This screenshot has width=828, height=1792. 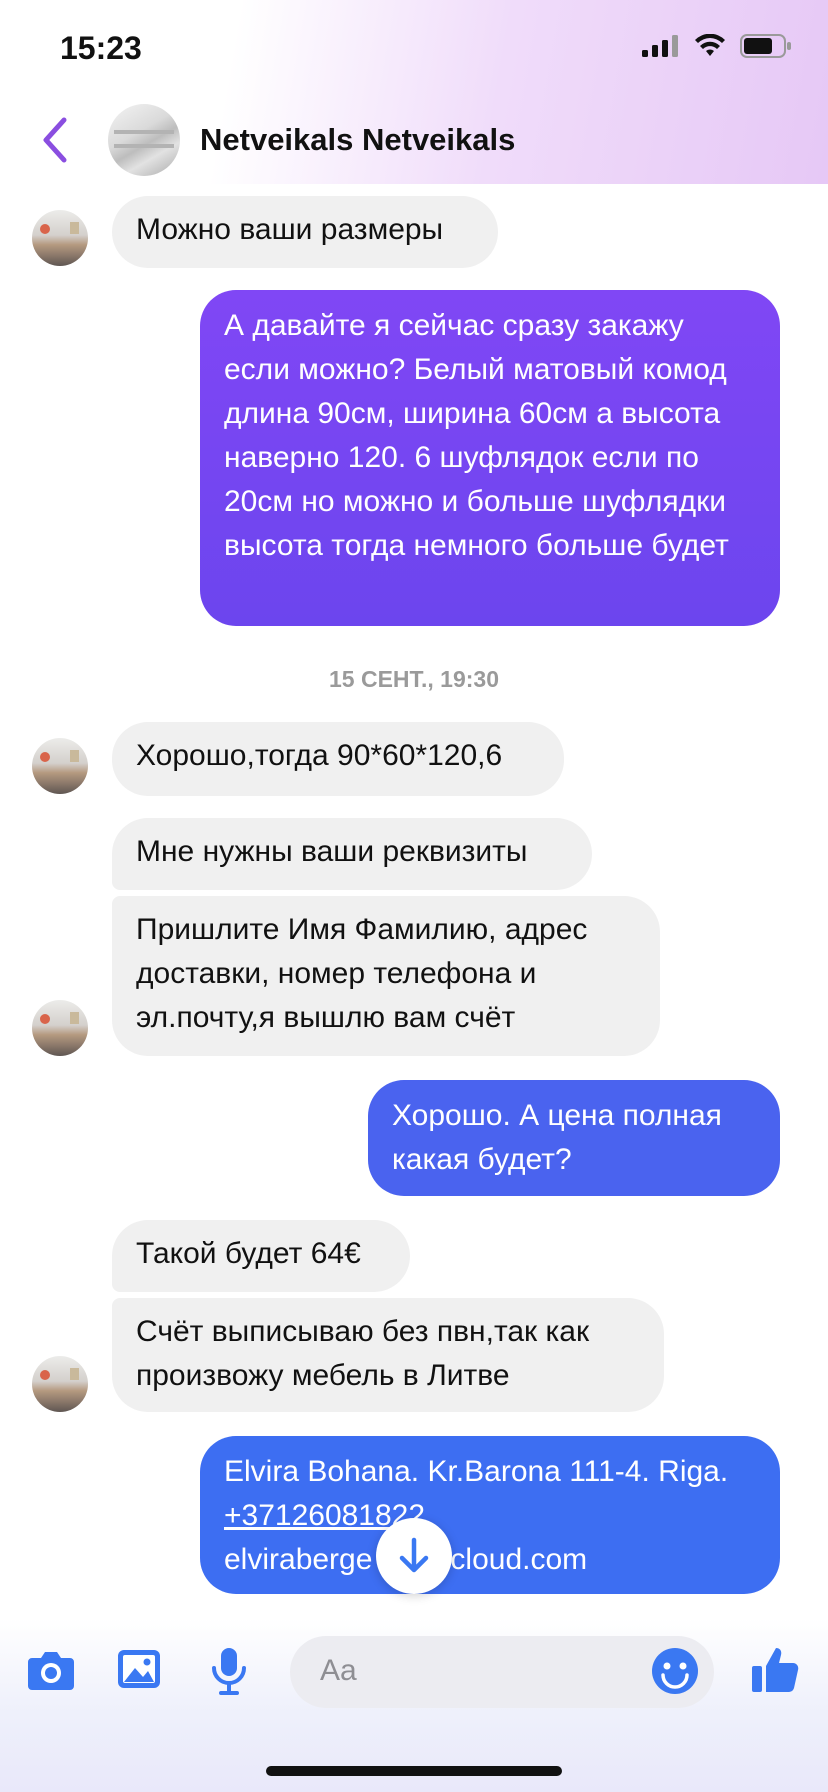 I want to click on email-link: elviraberge cloud.com, so click(x=490, y=1560).